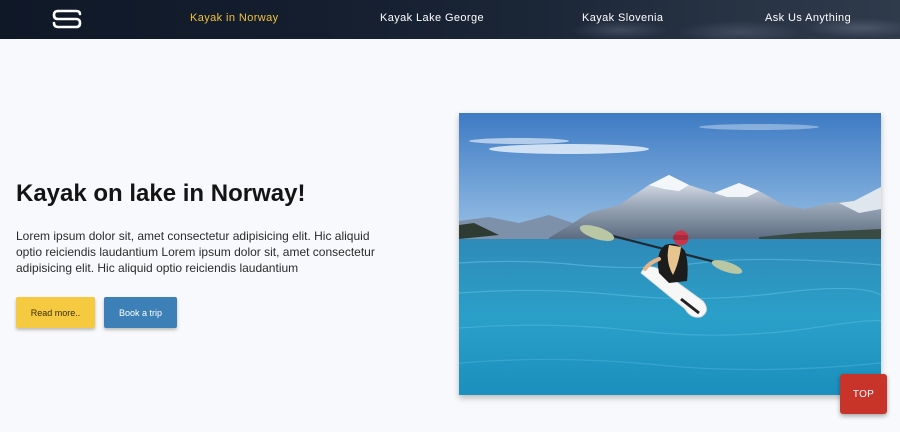  Describe the element at coordinates (55, 312) in the screenshot. I see `read-more-button: Read more..` at that location.